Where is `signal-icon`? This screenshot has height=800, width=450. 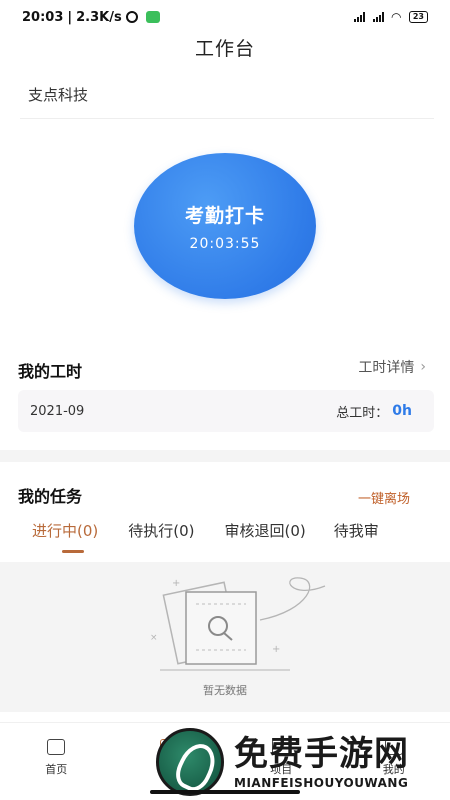
signal-icon is located at coordinates (359, 17).